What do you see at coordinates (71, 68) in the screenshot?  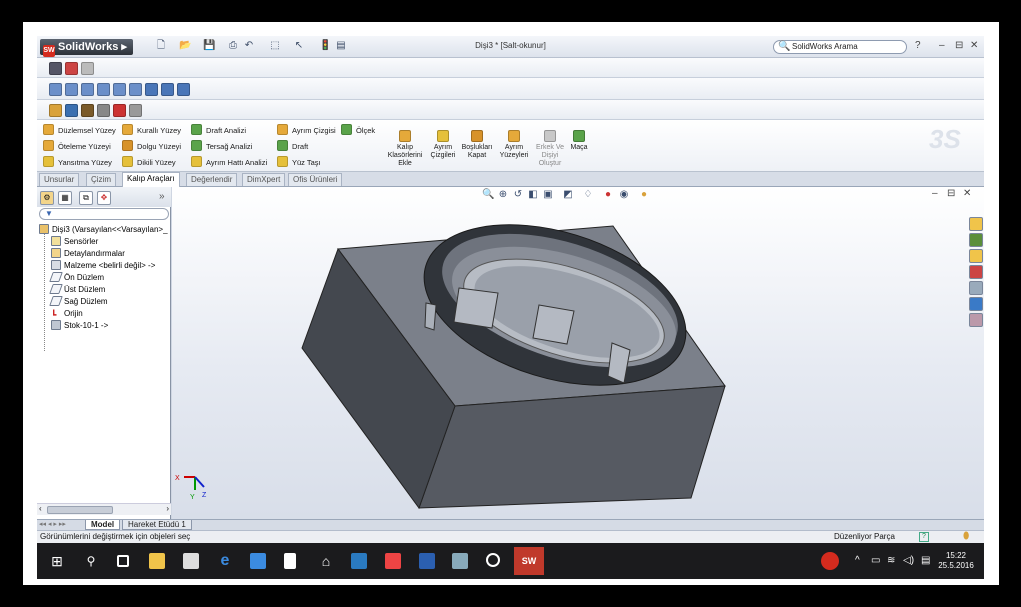 I see `tools-icon` at bounding box center [71, 68].